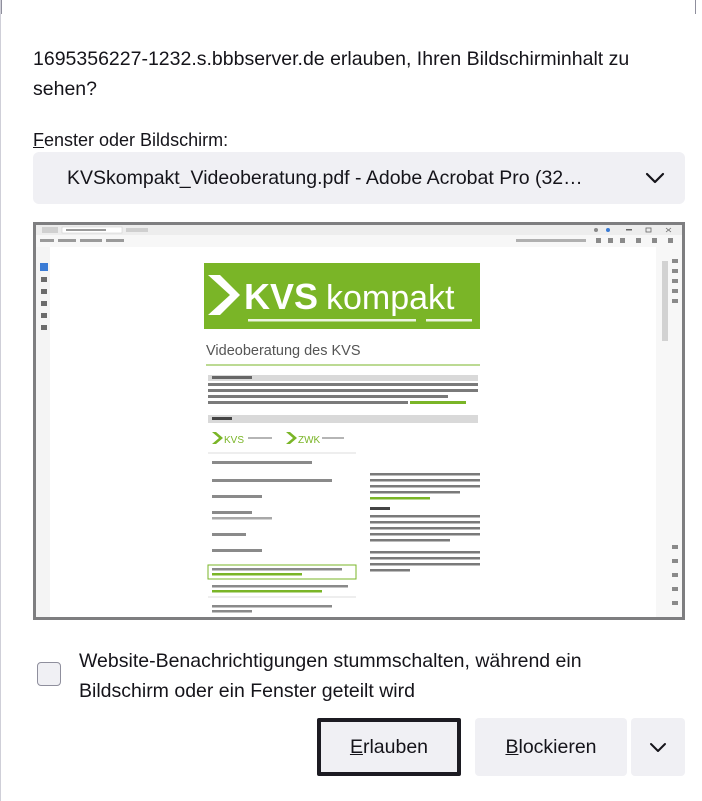 Image resolution: width=702 pixels, height=801 pixels. Describe the element at coordinates (356, 746) in the screenshot. I see `allow-button-accesskey: E` at that location.